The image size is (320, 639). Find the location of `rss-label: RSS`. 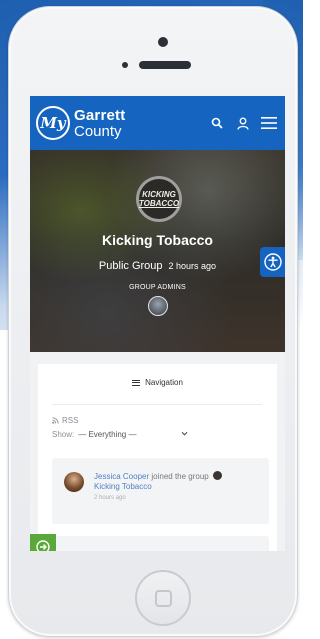

rss-label: RSS is located at coordinates (70, 420).